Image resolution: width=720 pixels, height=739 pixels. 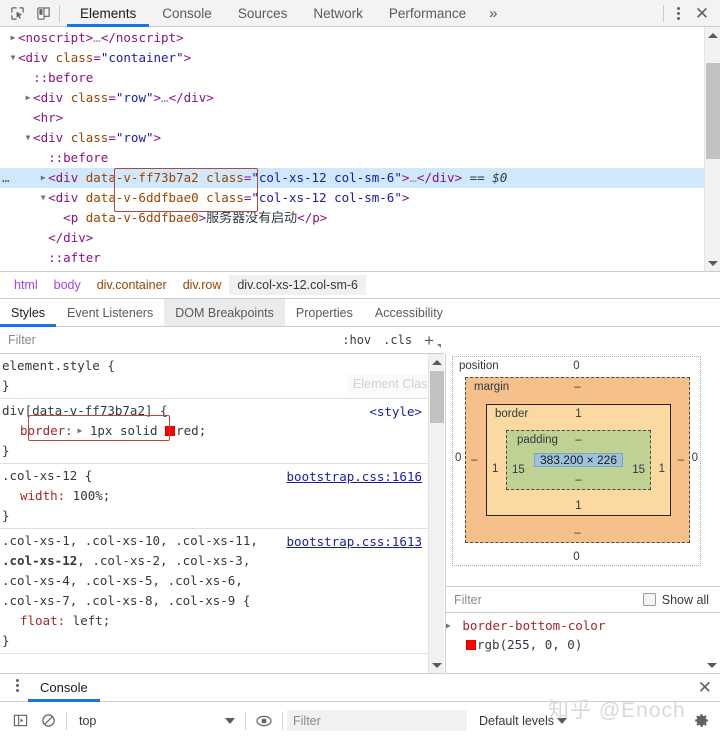 I want to click on console-levels-selector: Default levels, so click(x=523, y=721).